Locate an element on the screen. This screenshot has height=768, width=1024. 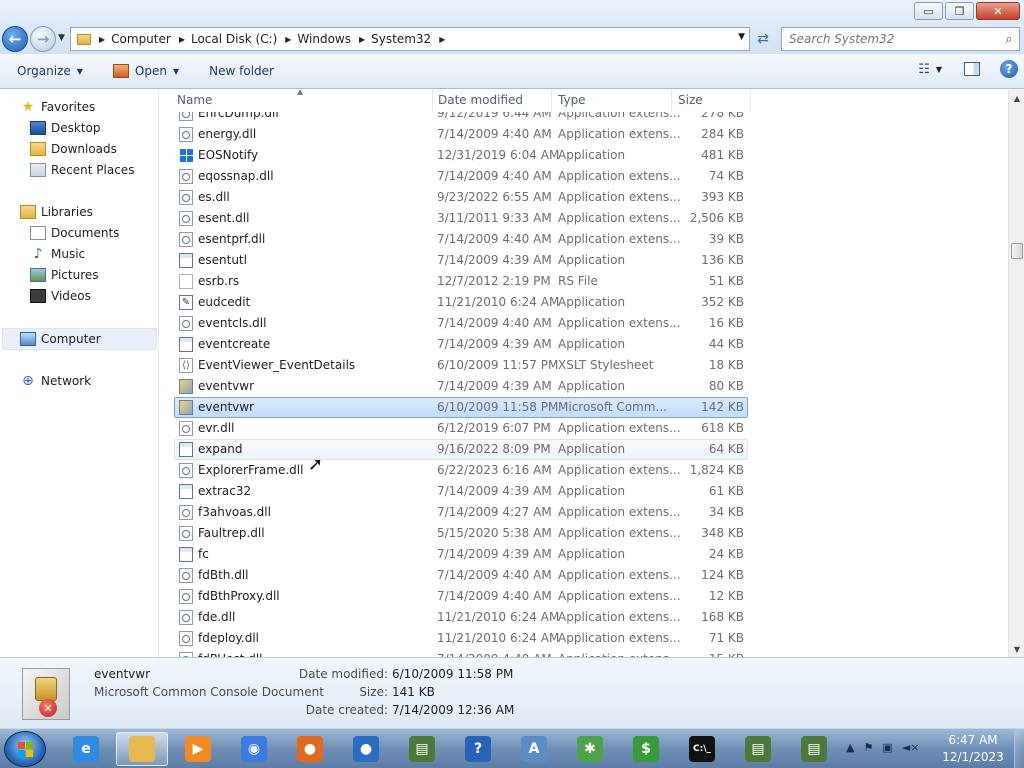
taskbar-wordpad-button: A is located at coordinates (534, 749).